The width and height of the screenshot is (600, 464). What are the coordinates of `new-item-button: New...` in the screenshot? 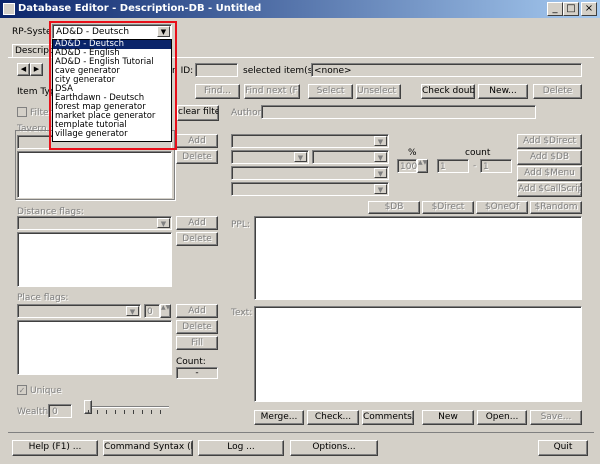 It's located at (503, 91).